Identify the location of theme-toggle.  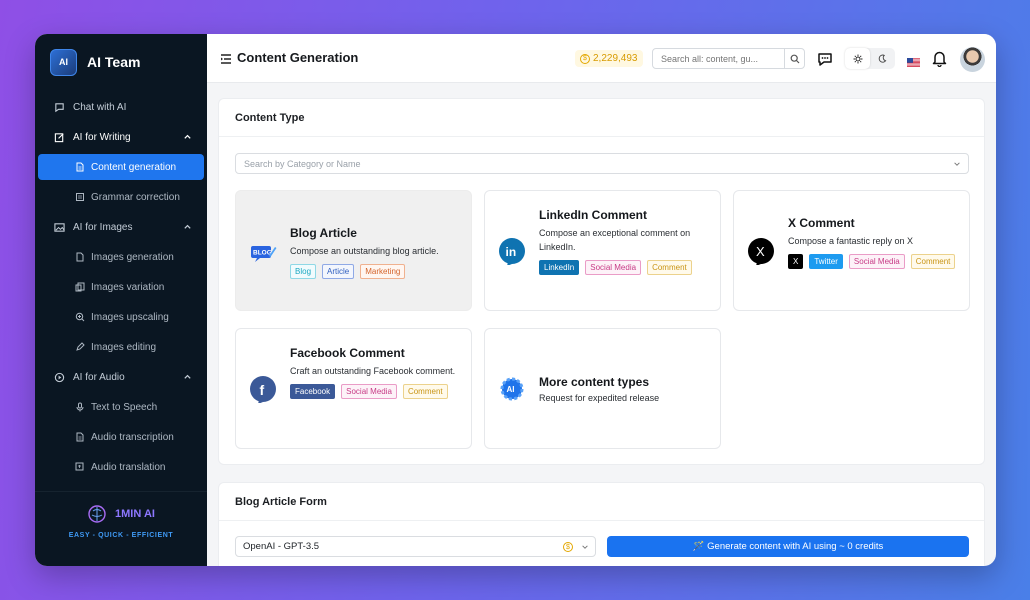
(870, 58).